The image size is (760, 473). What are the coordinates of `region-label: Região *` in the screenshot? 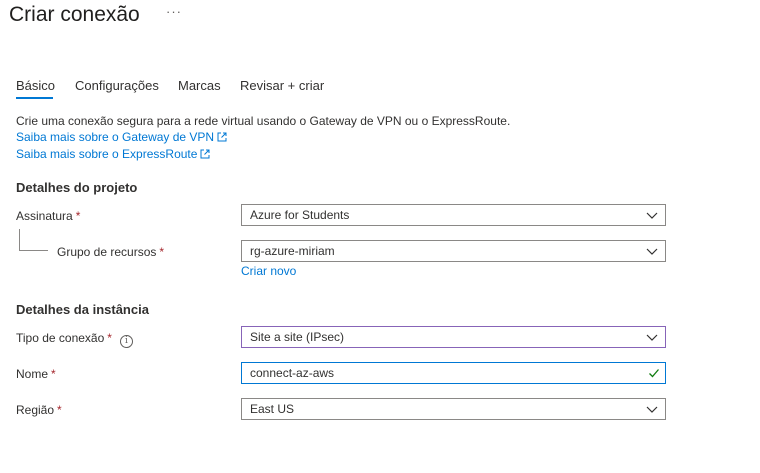 It's located at (39, 410).